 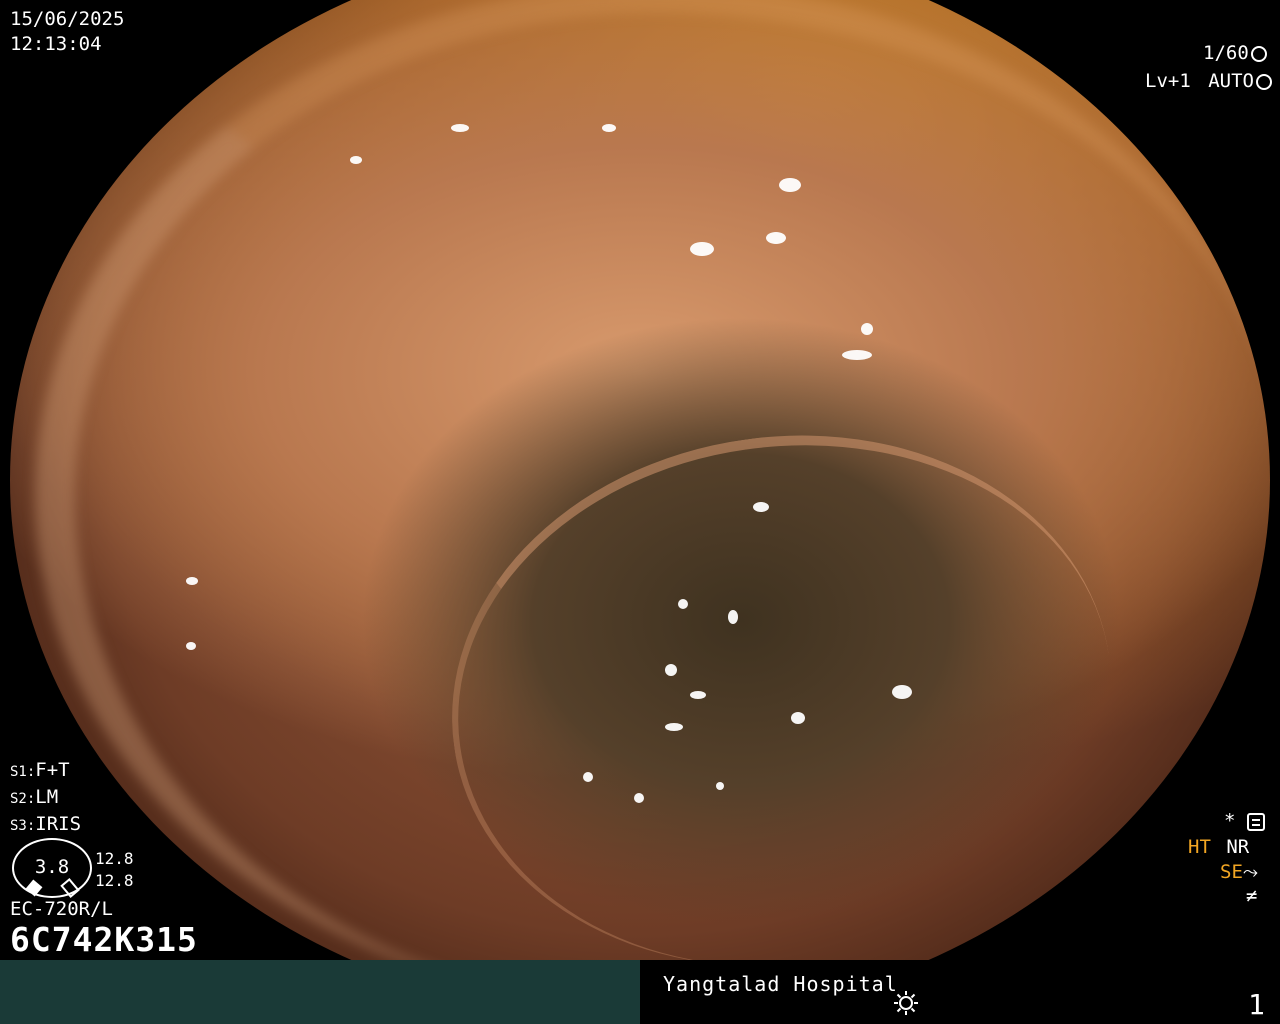 I want to click on shutter-indicator: 1/60, so click(x=1235, y=53).